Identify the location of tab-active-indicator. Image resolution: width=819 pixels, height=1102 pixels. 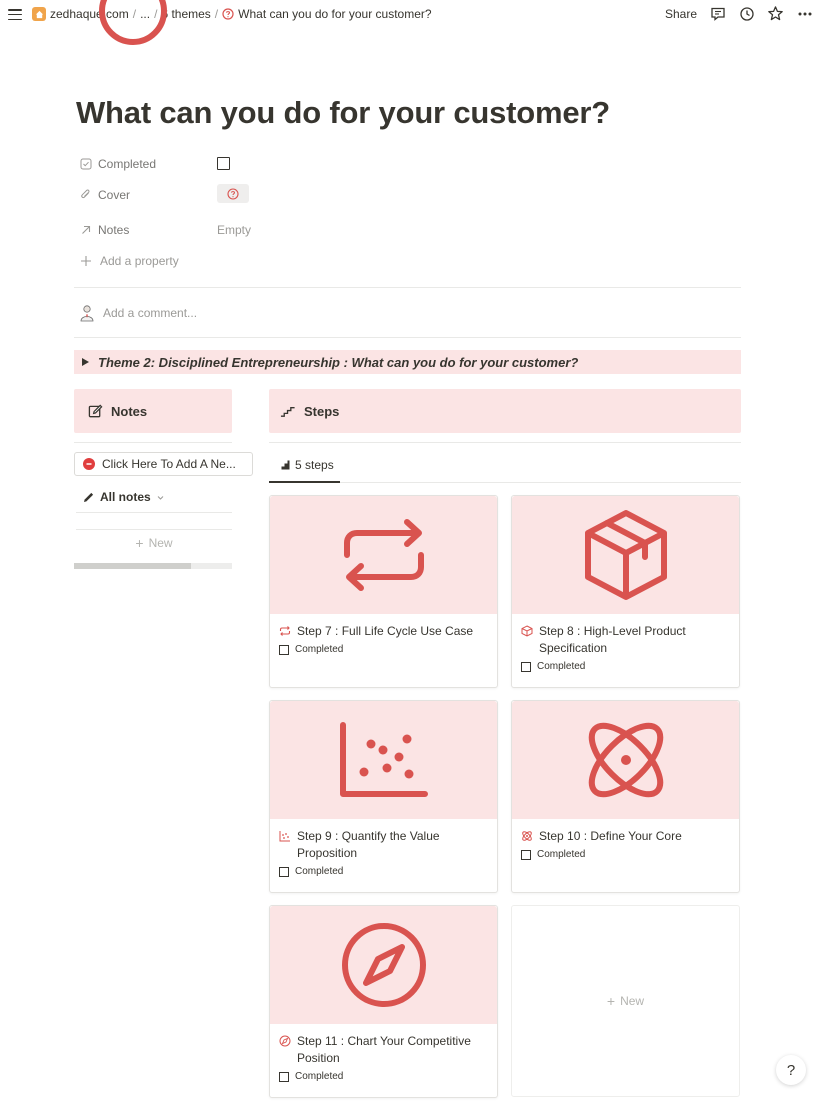
(304, 482).